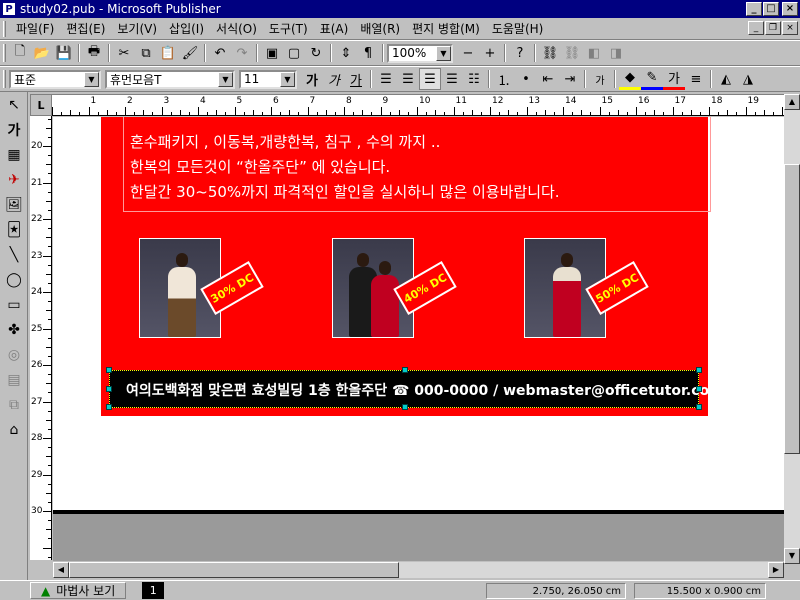  Describe the element at coordinates (288, 28) in the screenshot. I see `menu-tools: 도구(T)` at that location.